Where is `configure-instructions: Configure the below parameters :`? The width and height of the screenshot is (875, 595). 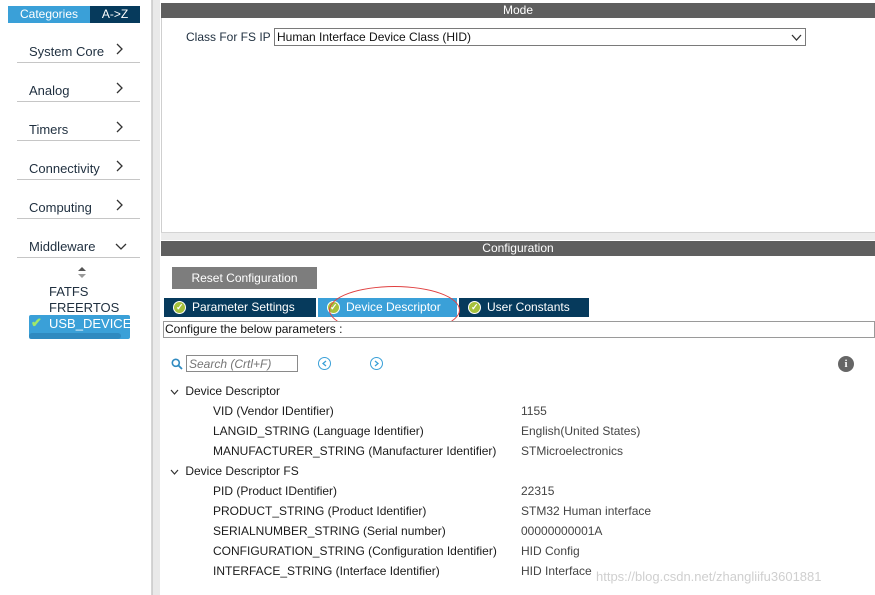 configure-instructions: Configure the below parameters : is located at coordinates (519, 329).